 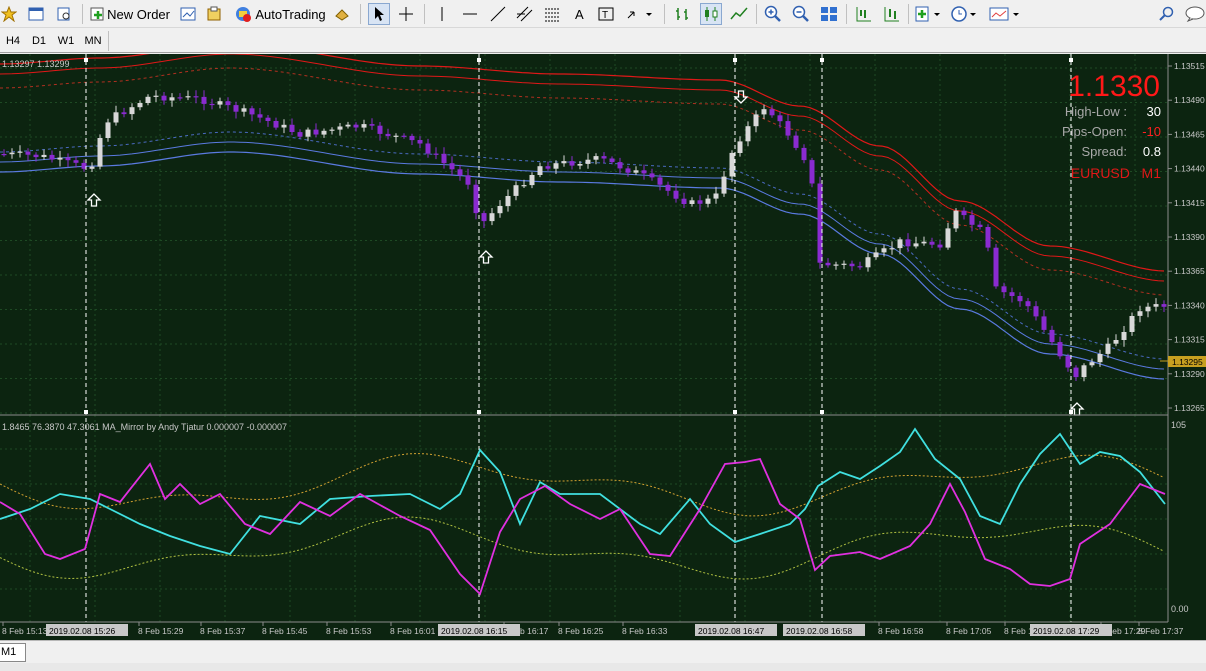 What do you see at coordinates (683, 14) in the screenshot?
I see `bar-chart-icon` at bounding box center [683, 14].